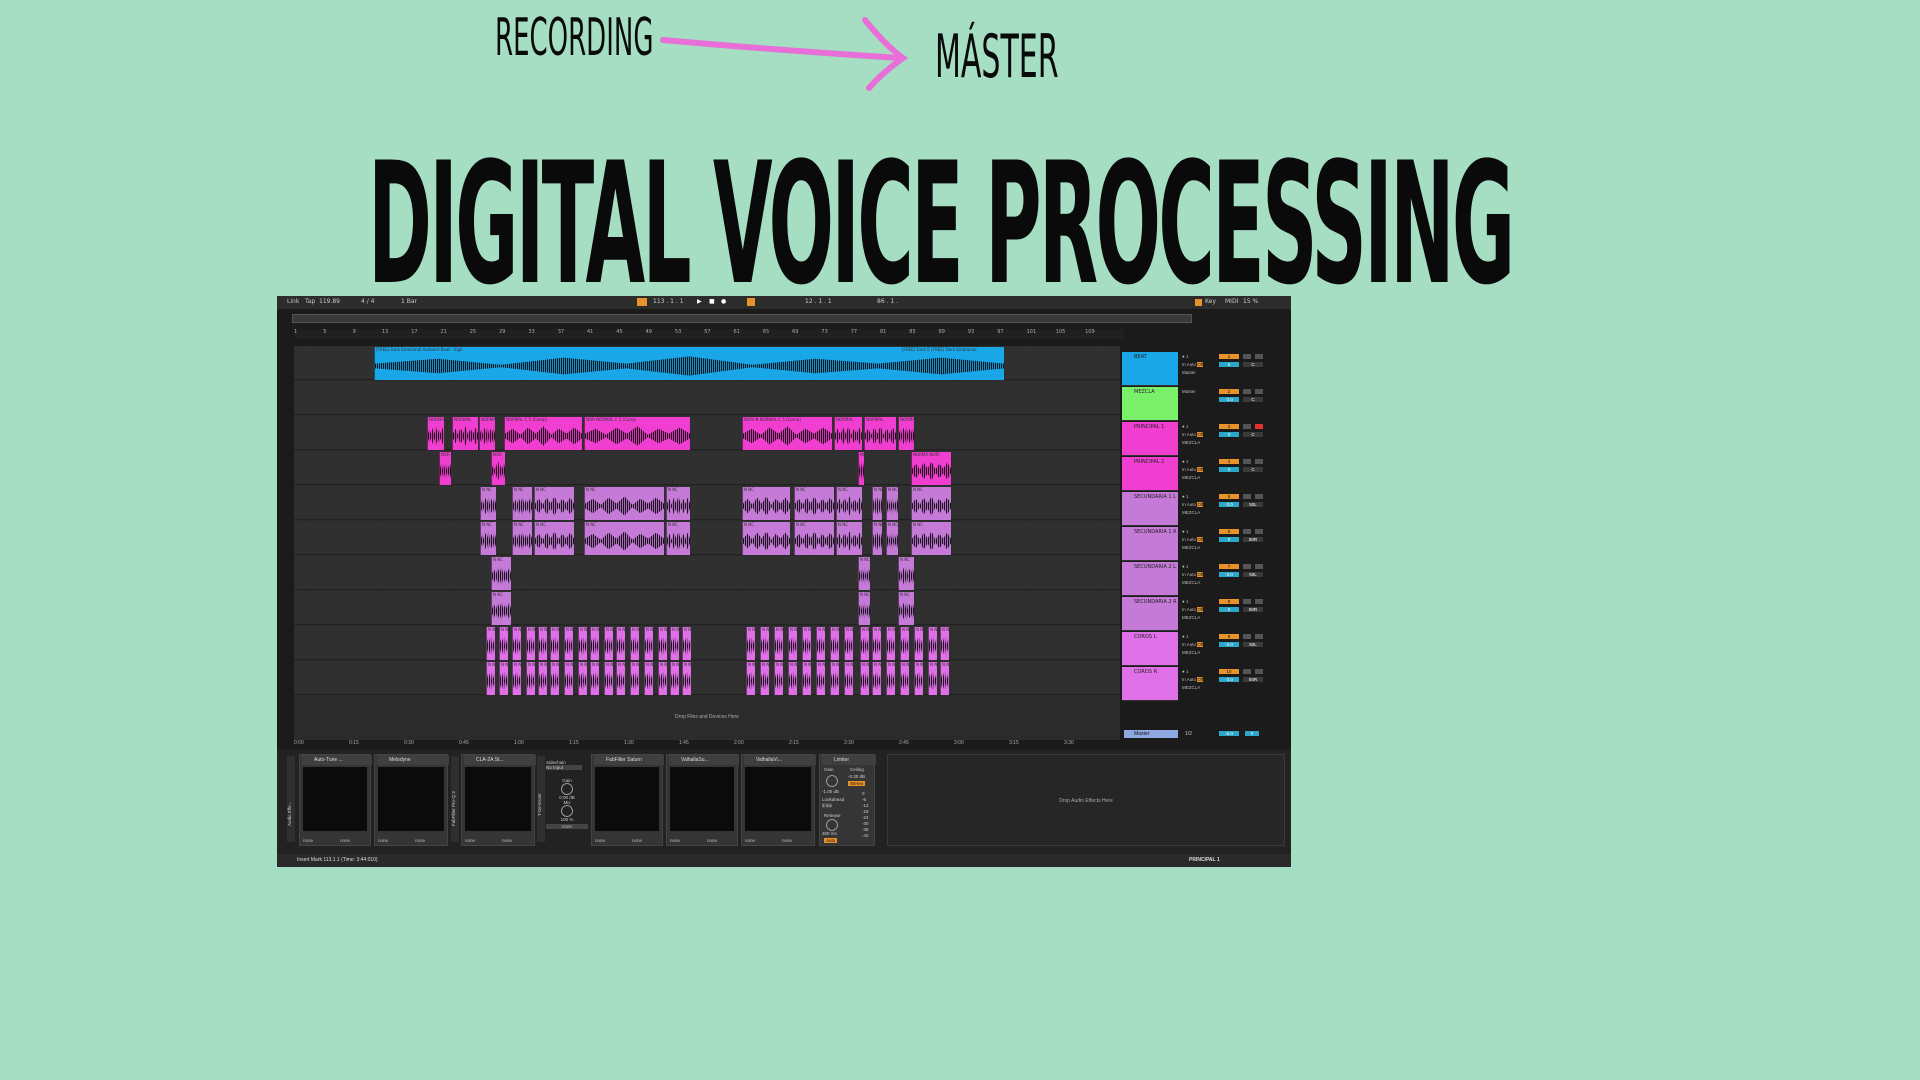 The image size is (1920, 1080). I want to click on key-button: Key, so click(1210, 301).